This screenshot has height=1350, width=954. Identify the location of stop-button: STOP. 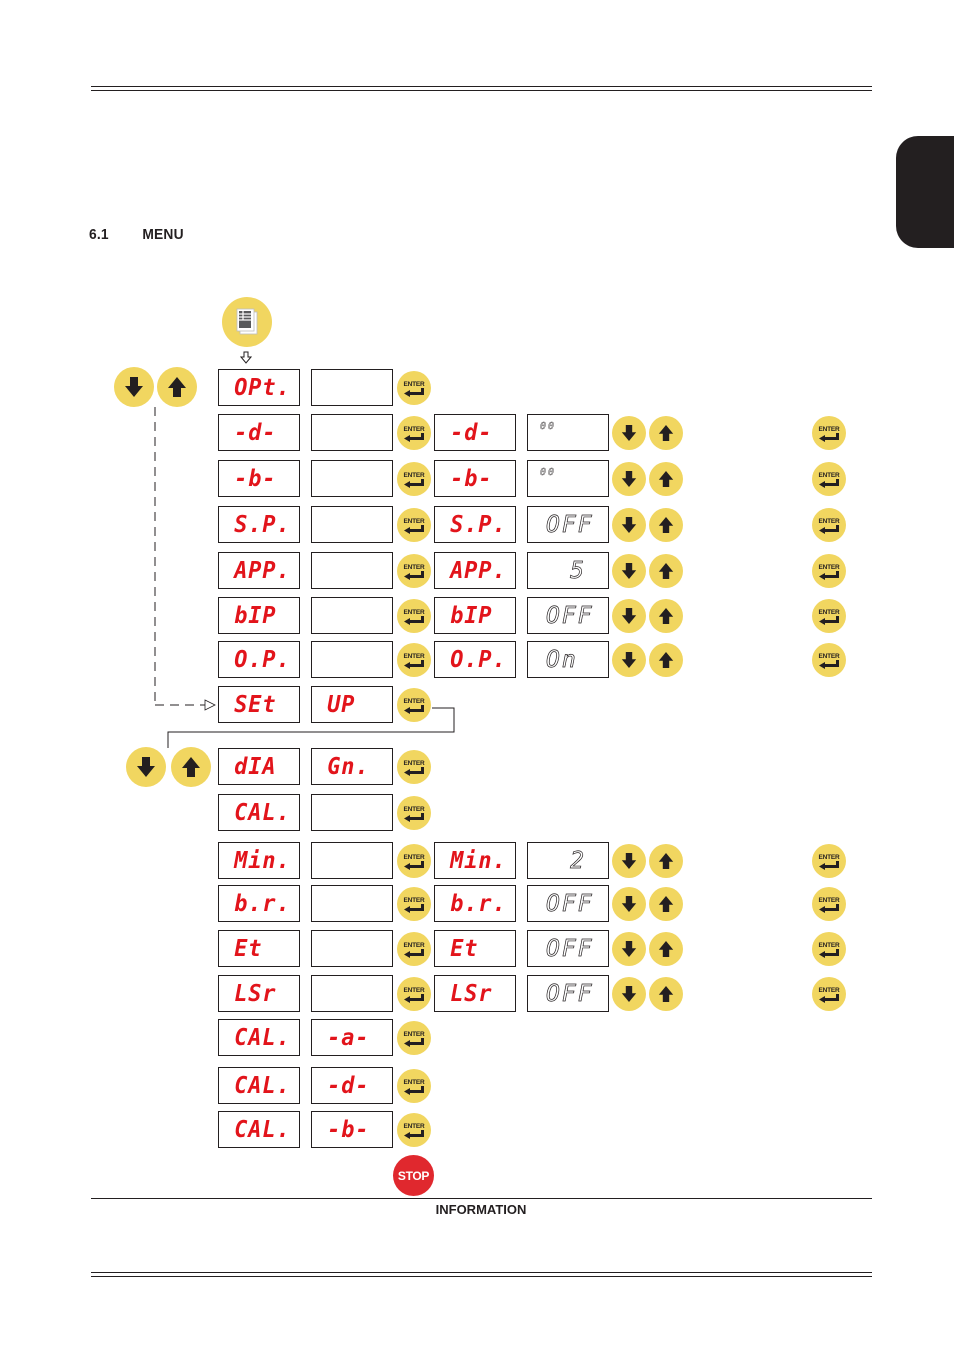
(413, 1175).